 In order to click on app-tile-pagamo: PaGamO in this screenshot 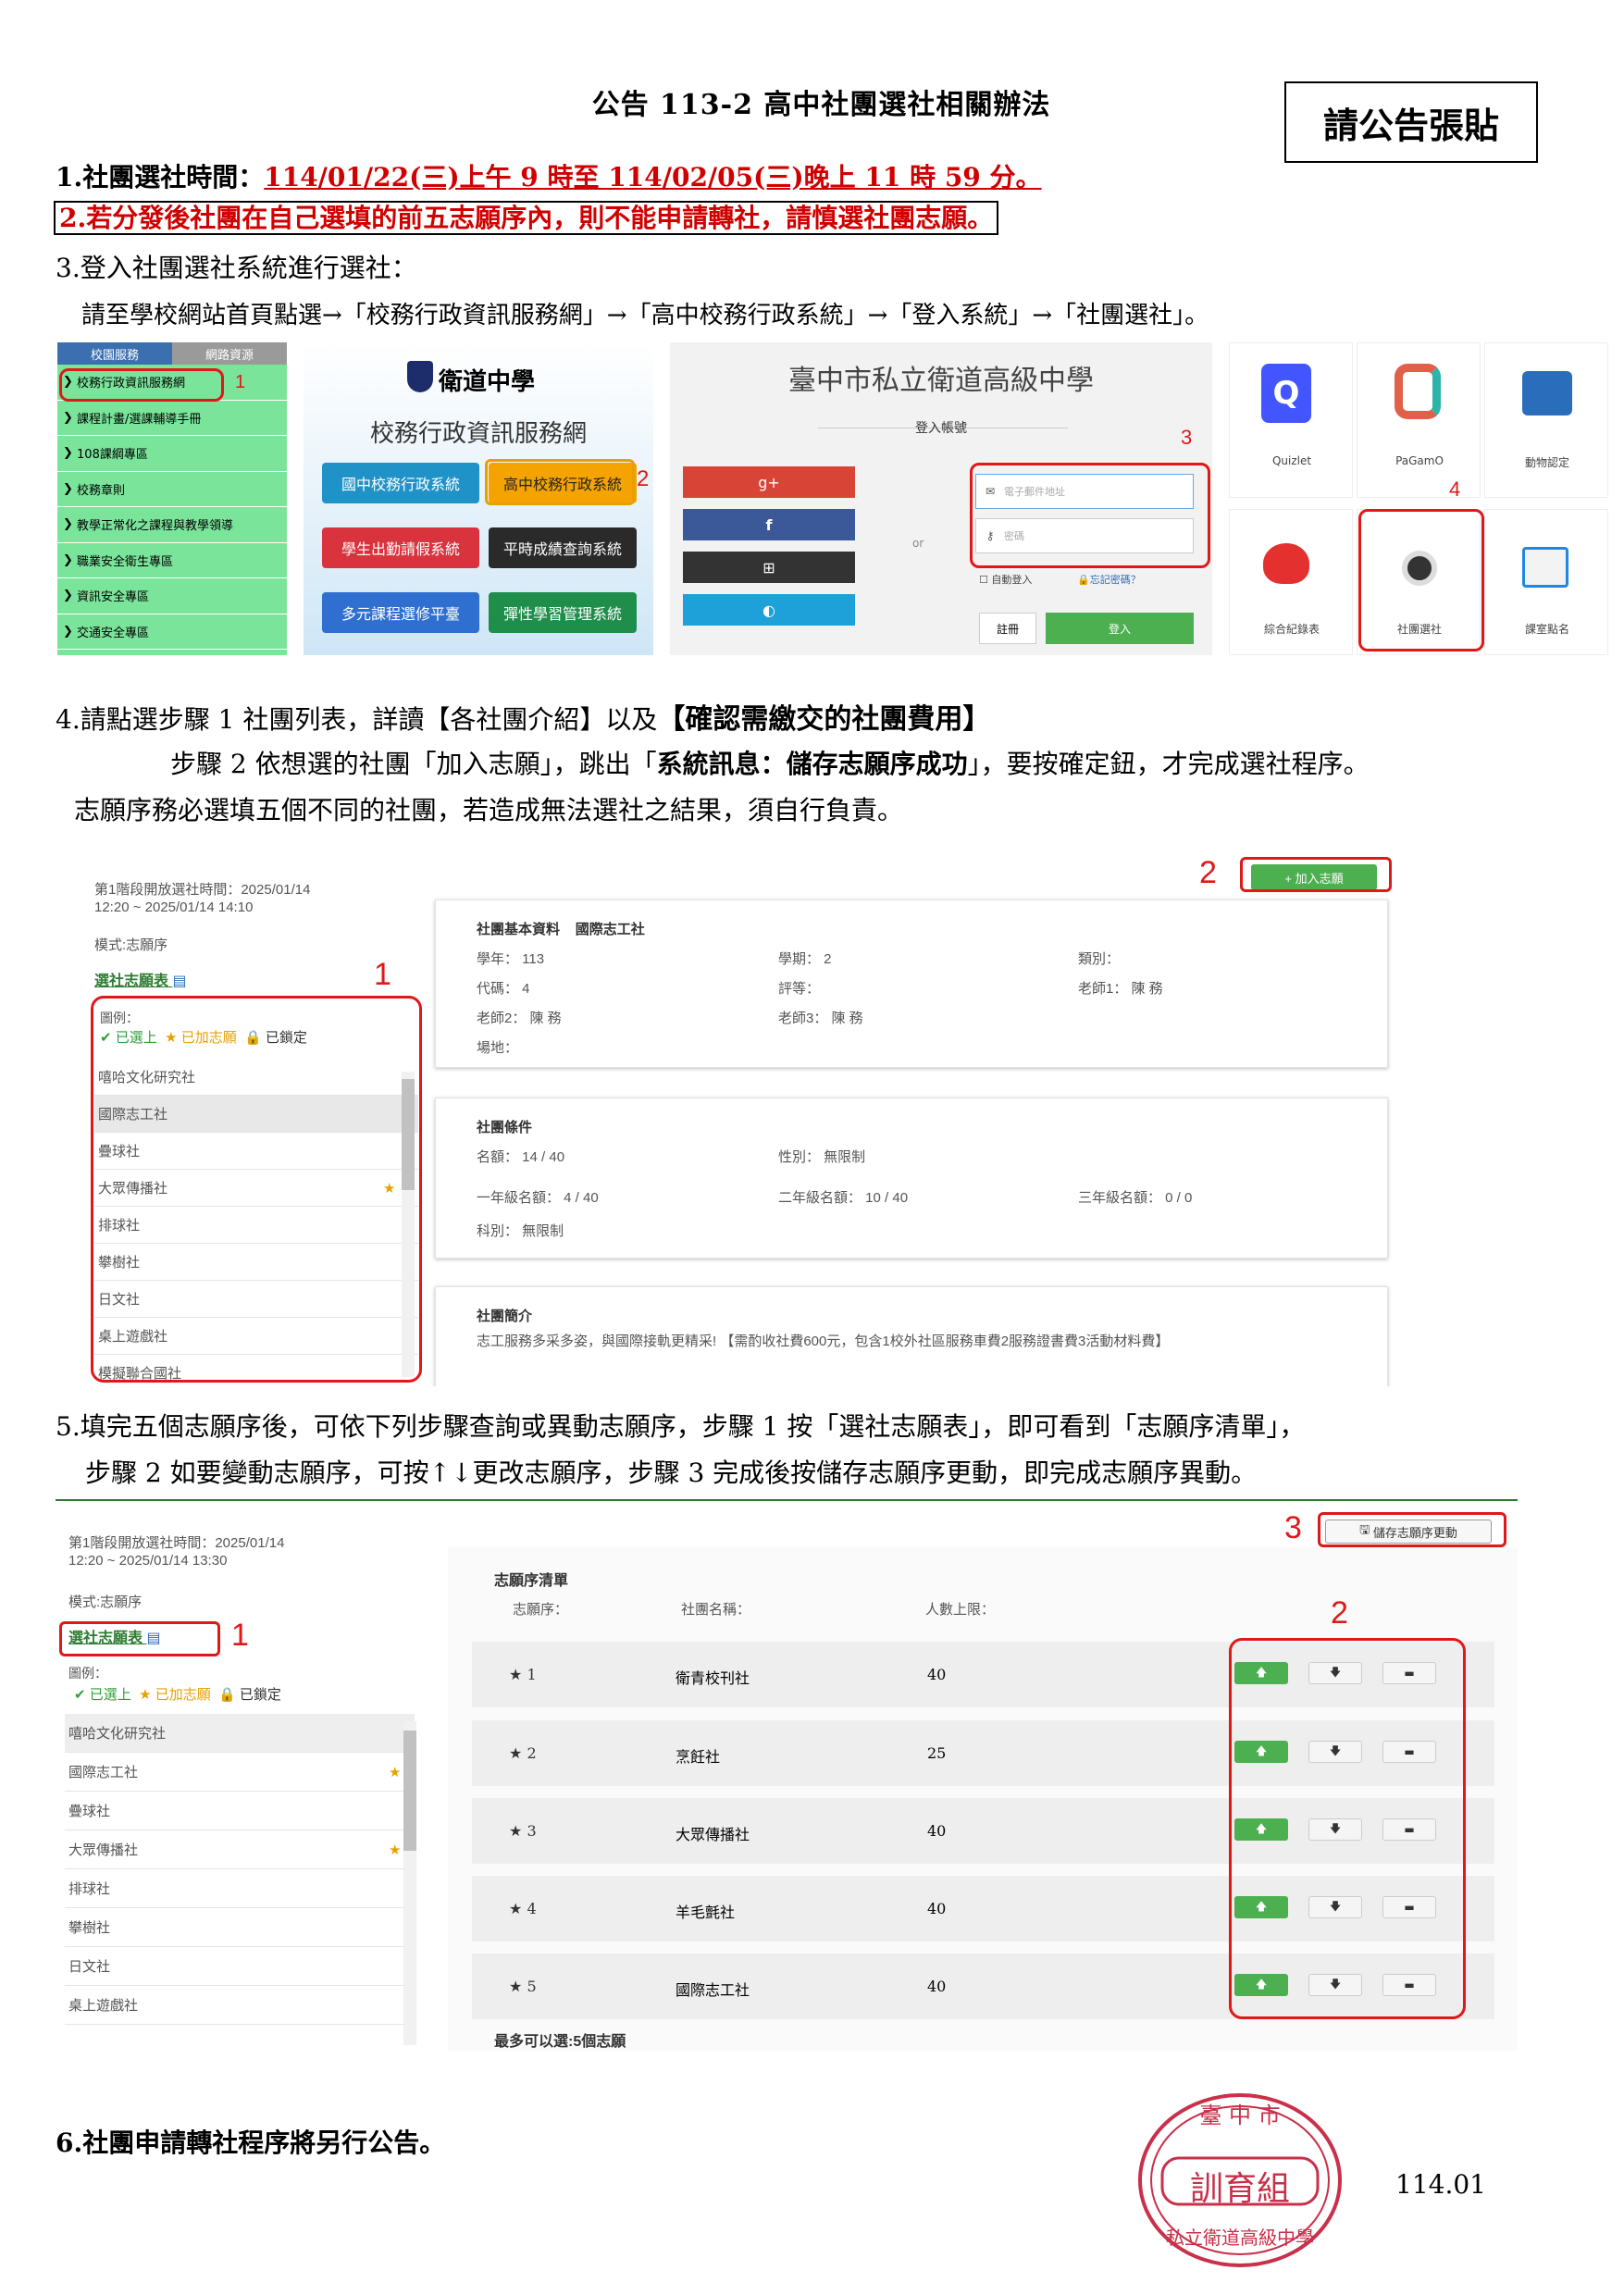, I will do `click(1419, 420)`.